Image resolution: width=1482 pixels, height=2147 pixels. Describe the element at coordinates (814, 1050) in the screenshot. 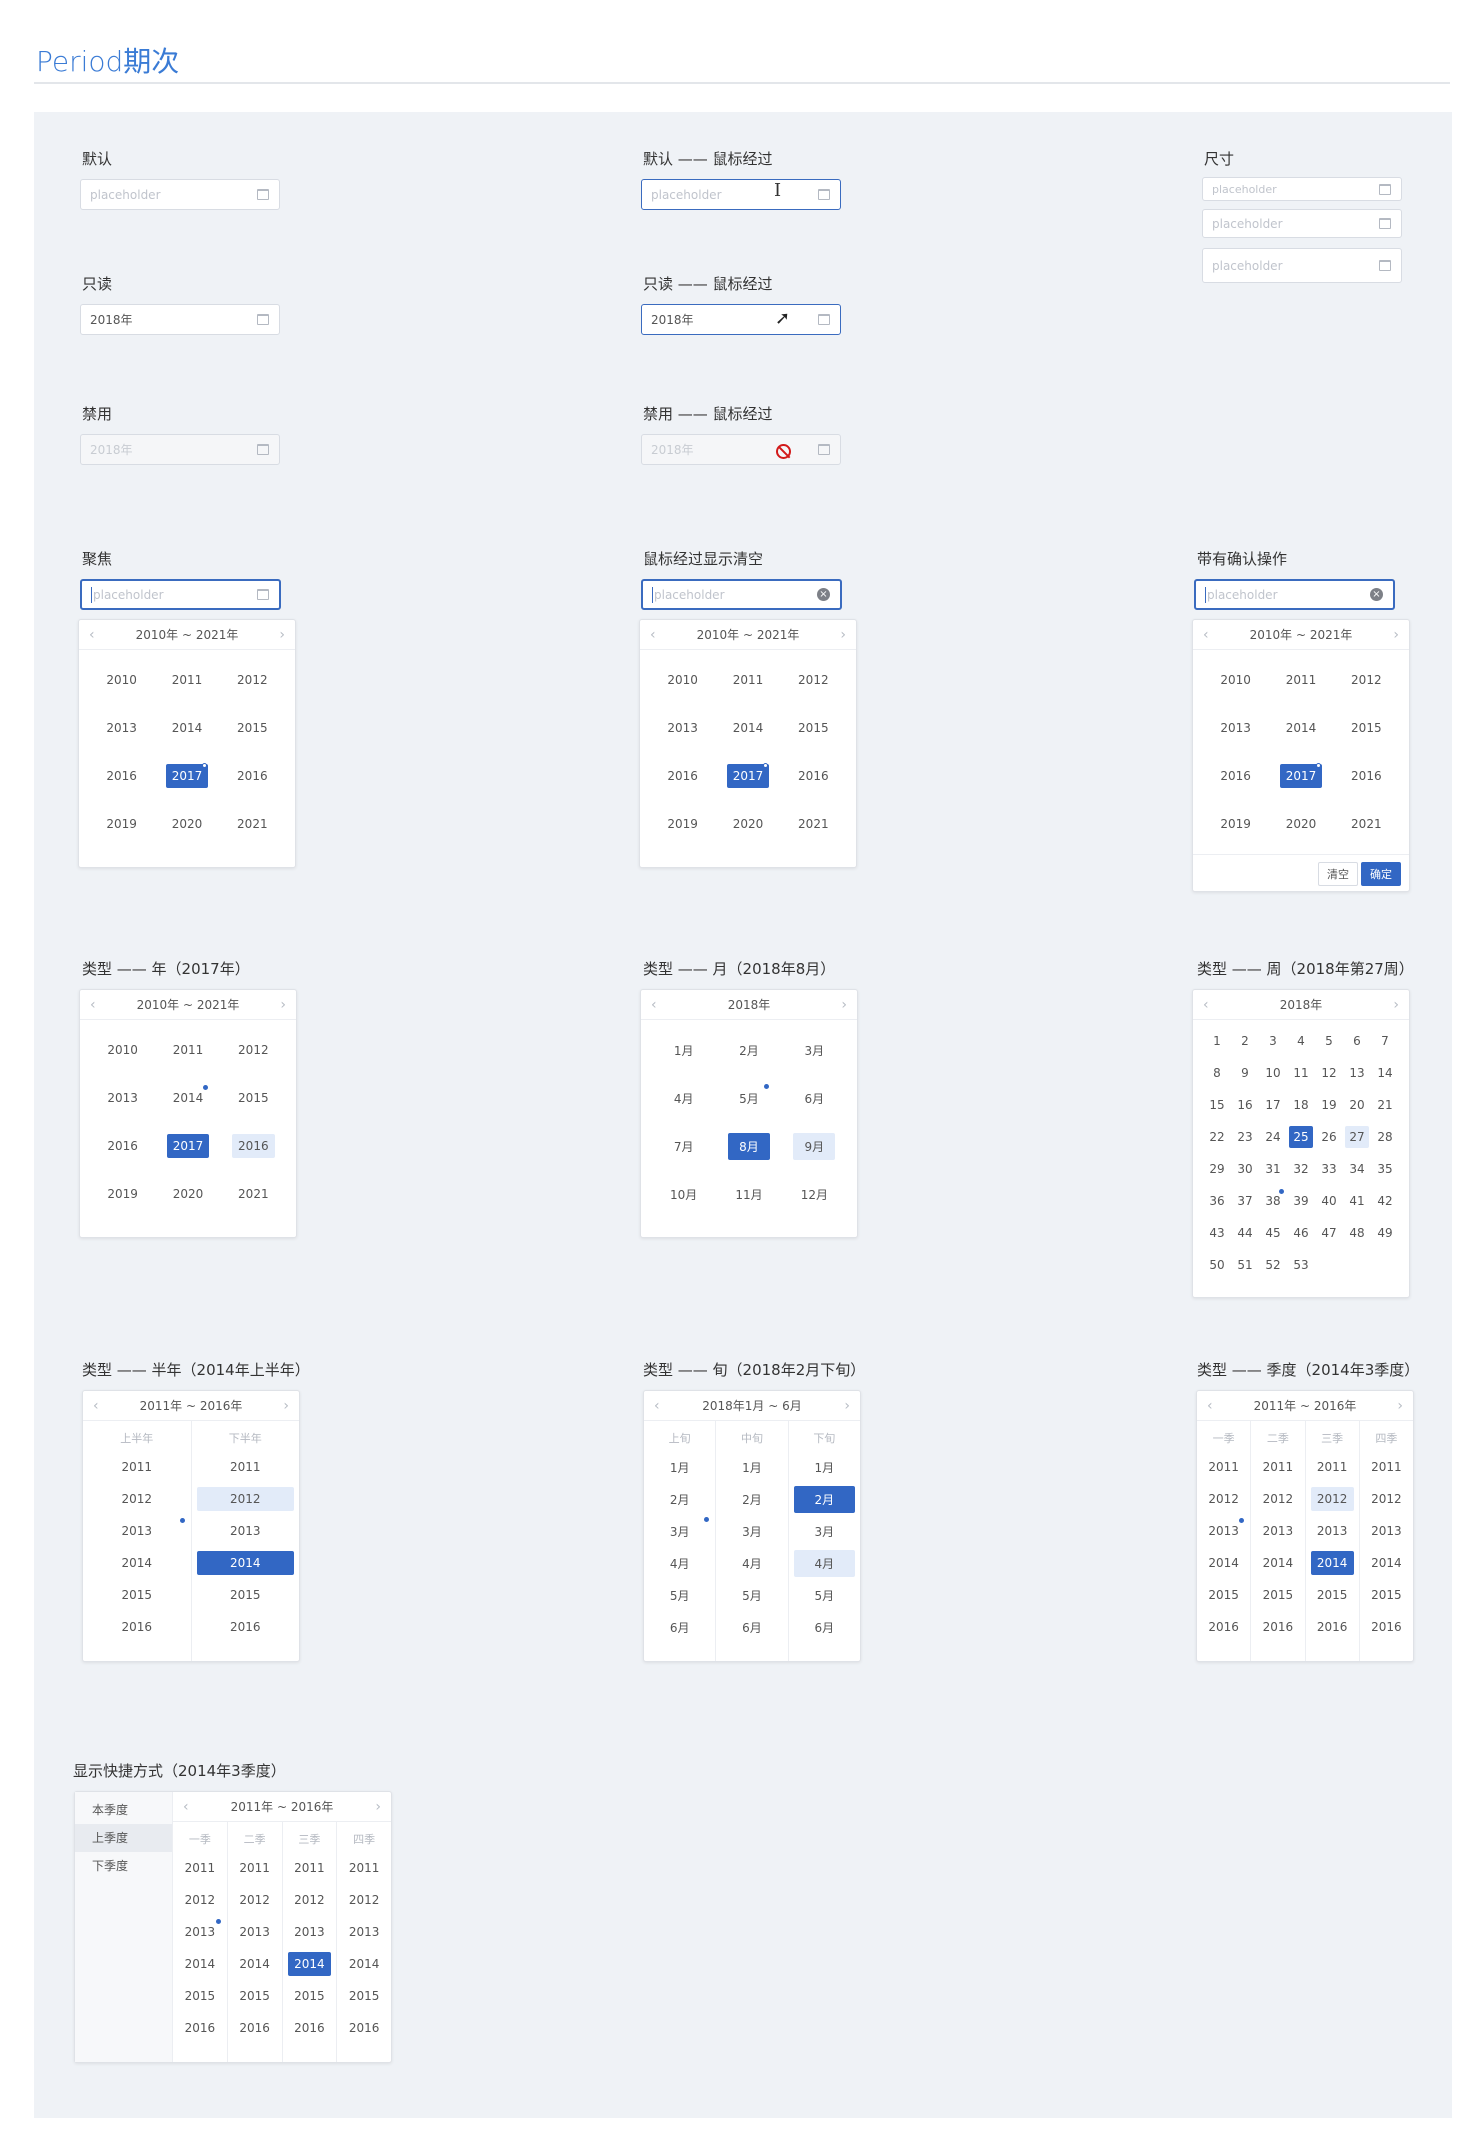

I see `month-cell: 3月` at that location.